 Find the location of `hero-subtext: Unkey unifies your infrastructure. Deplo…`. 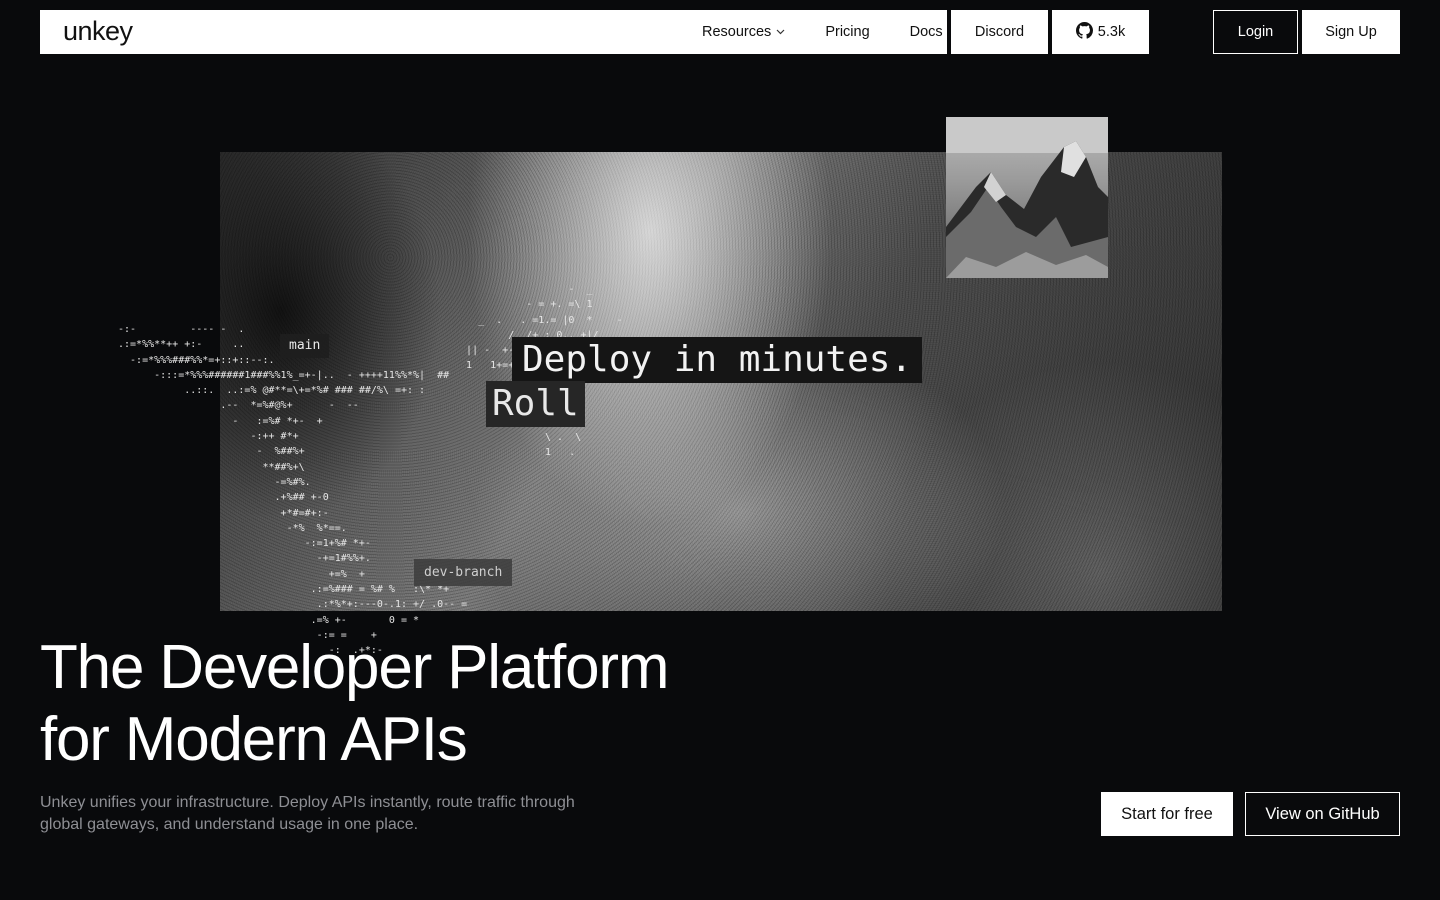

hero-subtext: Unkey unifies your infrastructure. Deplo… is located at coordinates (307, 813).